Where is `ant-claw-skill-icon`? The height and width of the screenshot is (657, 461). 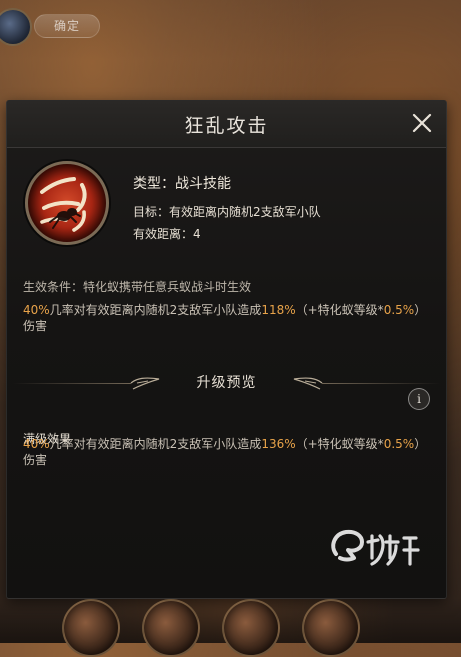
ant-claw-skill-icon is located at coordinates (67, 203).